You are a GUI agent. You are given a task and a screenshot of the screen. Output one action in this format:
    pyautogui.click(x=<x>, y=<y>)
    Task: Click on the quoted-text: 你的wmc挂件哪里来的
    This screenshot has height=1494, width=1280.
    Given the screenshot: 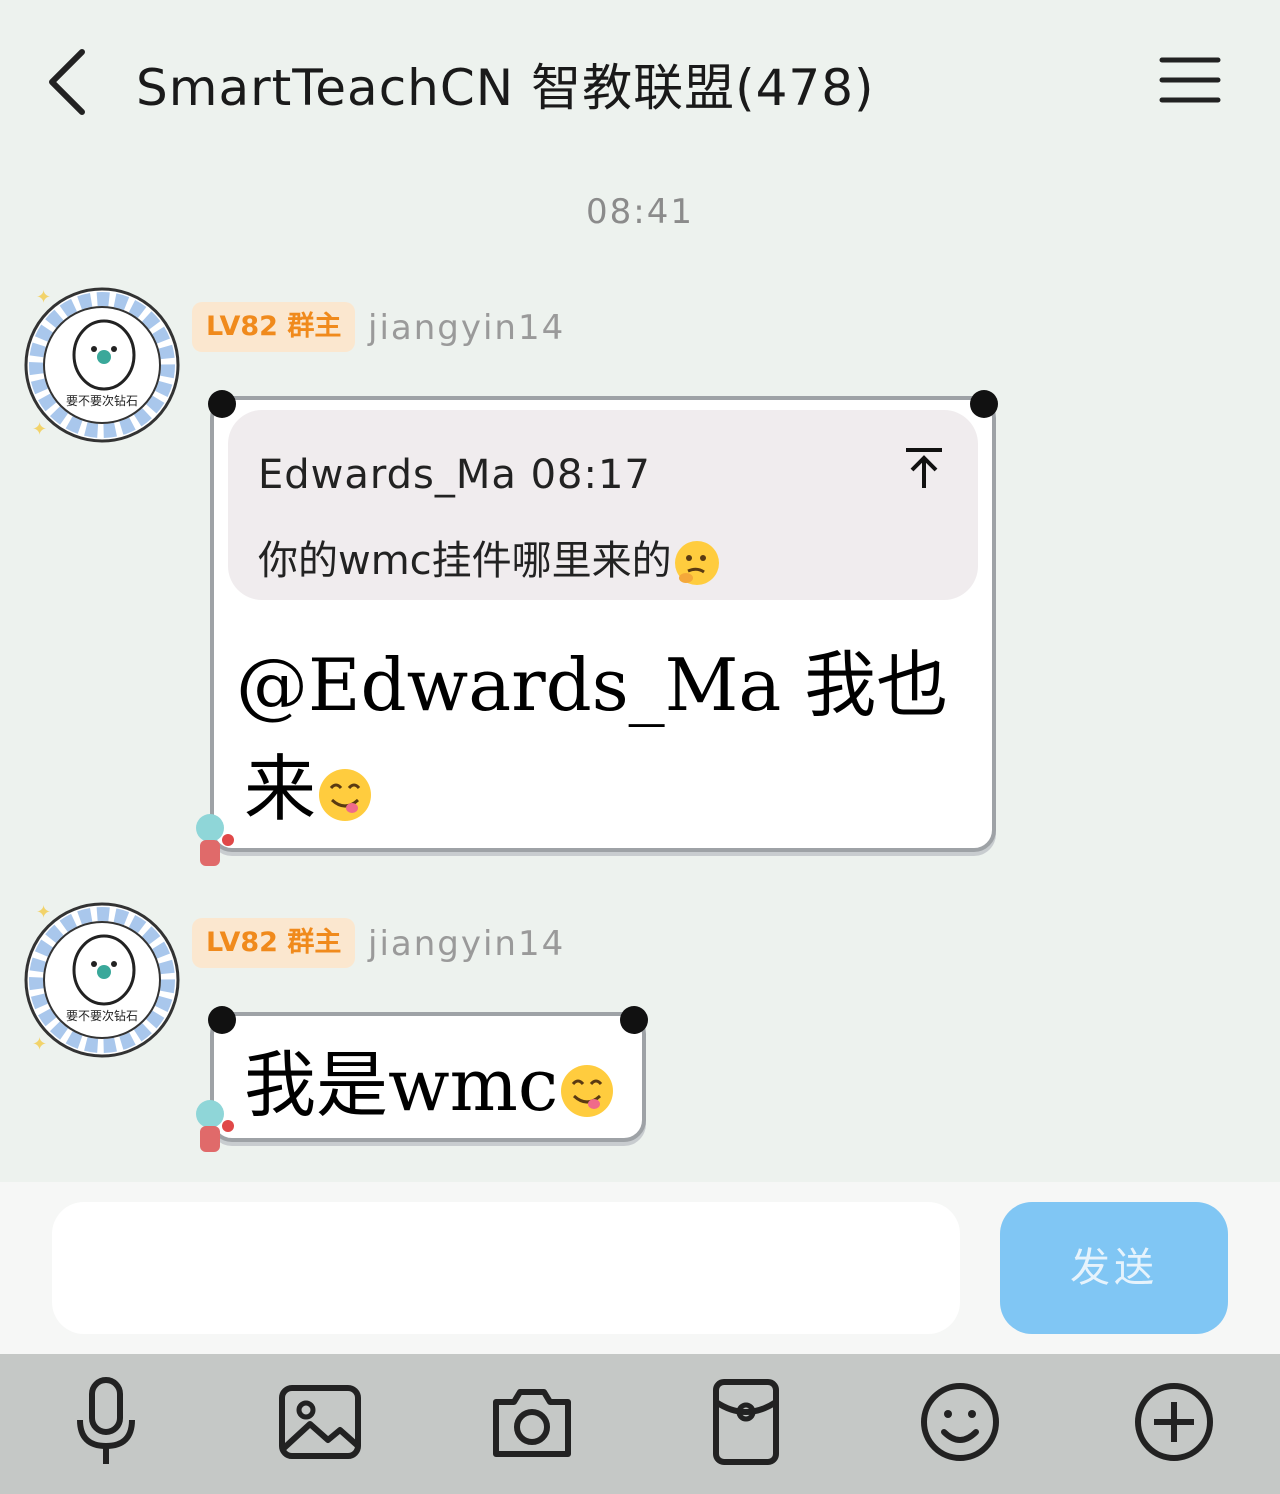 What is the action you would take?
    pyautogui.click(x=490, y=558)
    